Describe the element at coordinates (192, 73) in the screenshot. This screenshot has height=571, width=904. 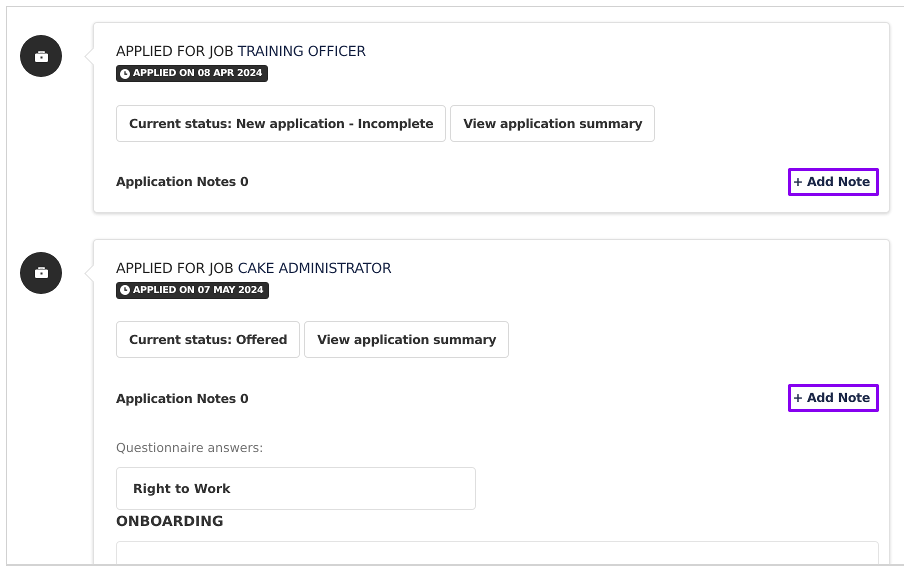
I see `applied-date-badge: APPLIED ON 08 APR 2024` at that location.